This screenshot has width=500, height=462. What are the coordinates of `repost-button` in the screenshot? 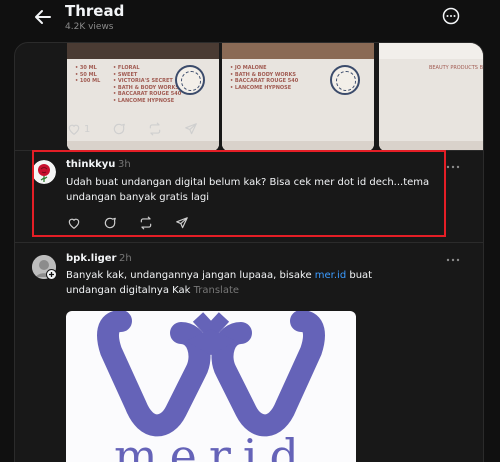 It's located at (155, 129).